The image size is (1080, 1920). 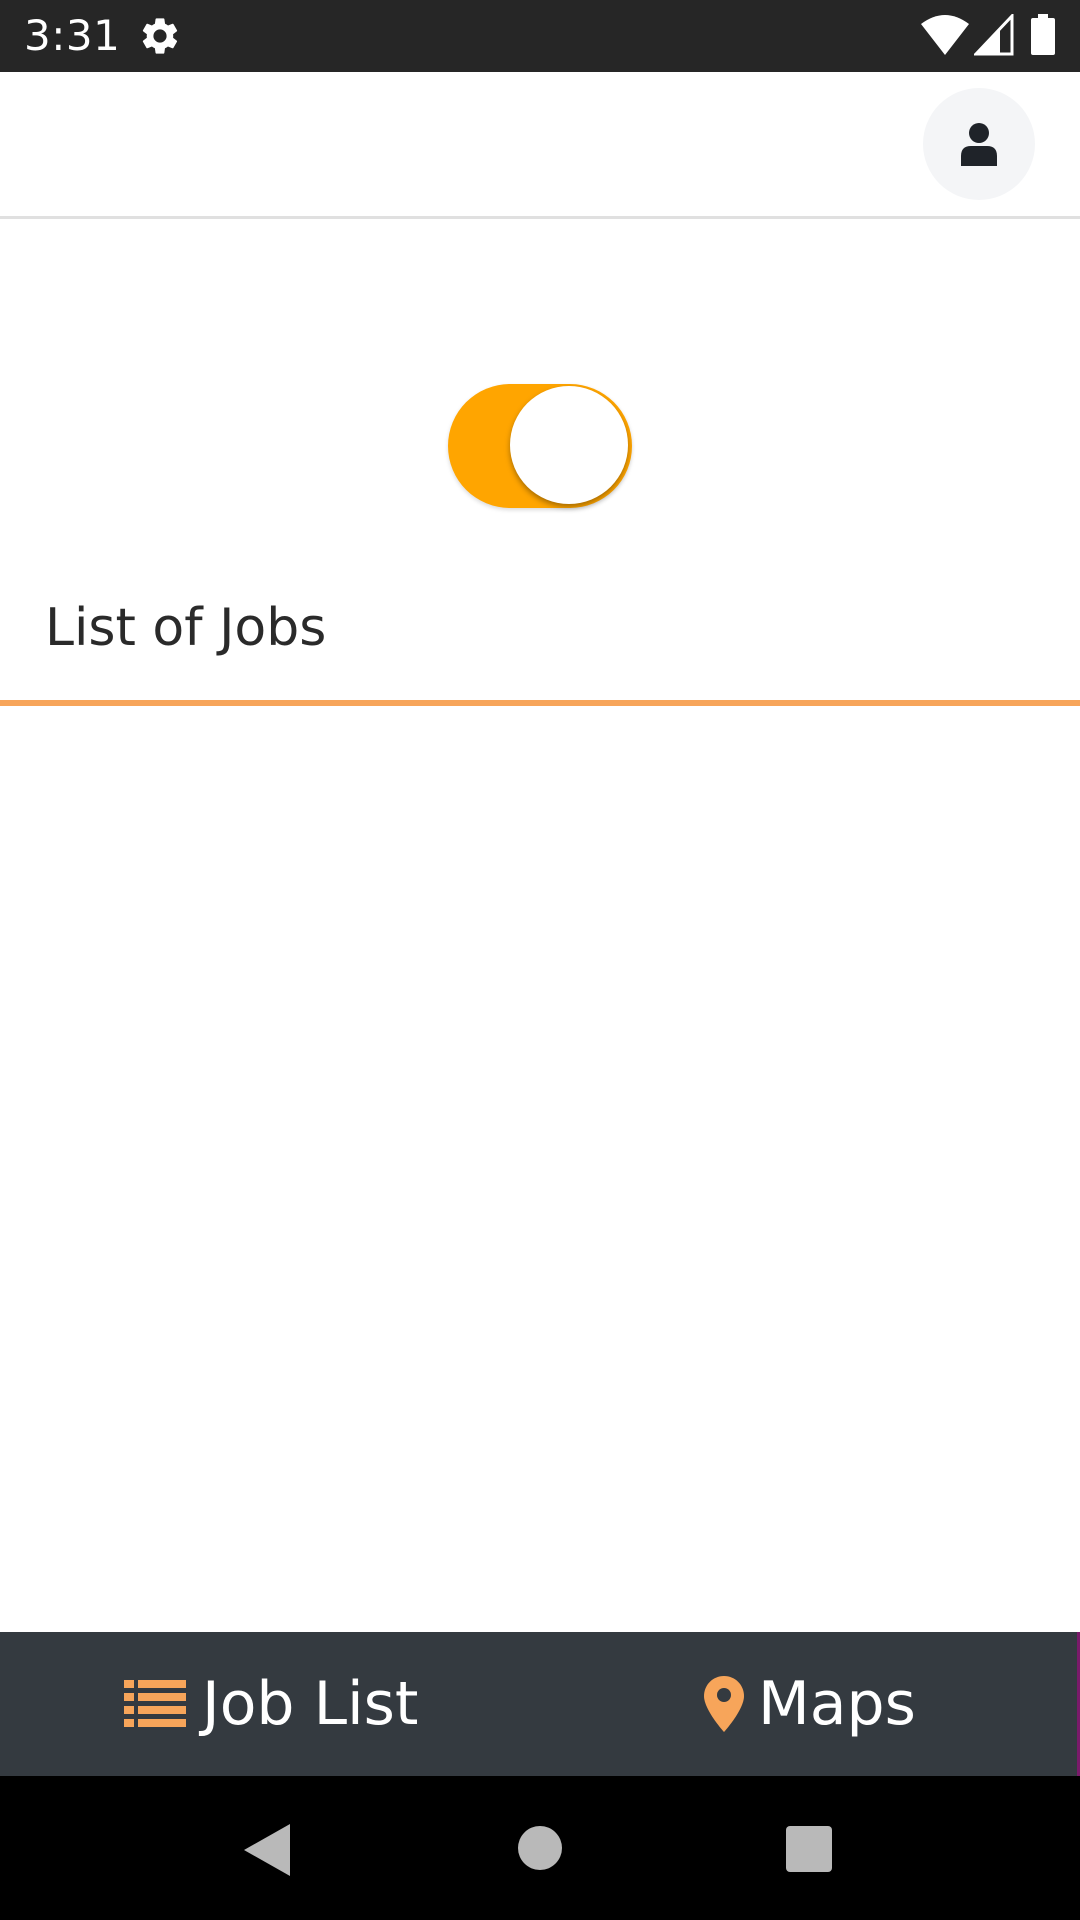 What do you see at coordinates (1043, 34) in the screenshot?
I see `battery-icon` at bounding box center [1043, 34].